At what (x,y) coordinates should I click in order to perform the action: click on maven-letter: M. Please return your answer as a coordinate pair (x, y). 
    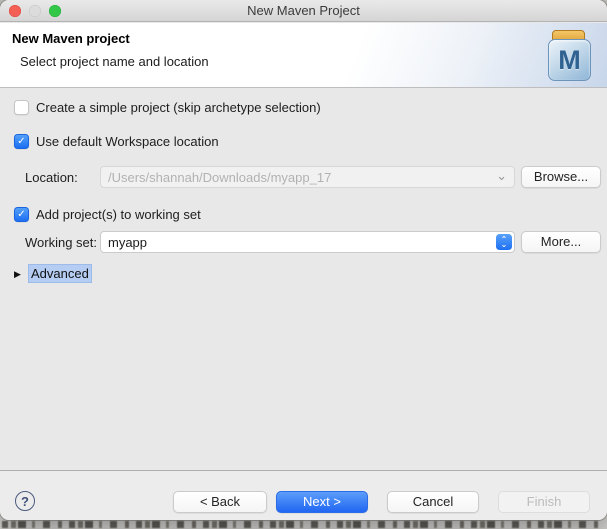
    Looking at the image, I should click on (569, 59).